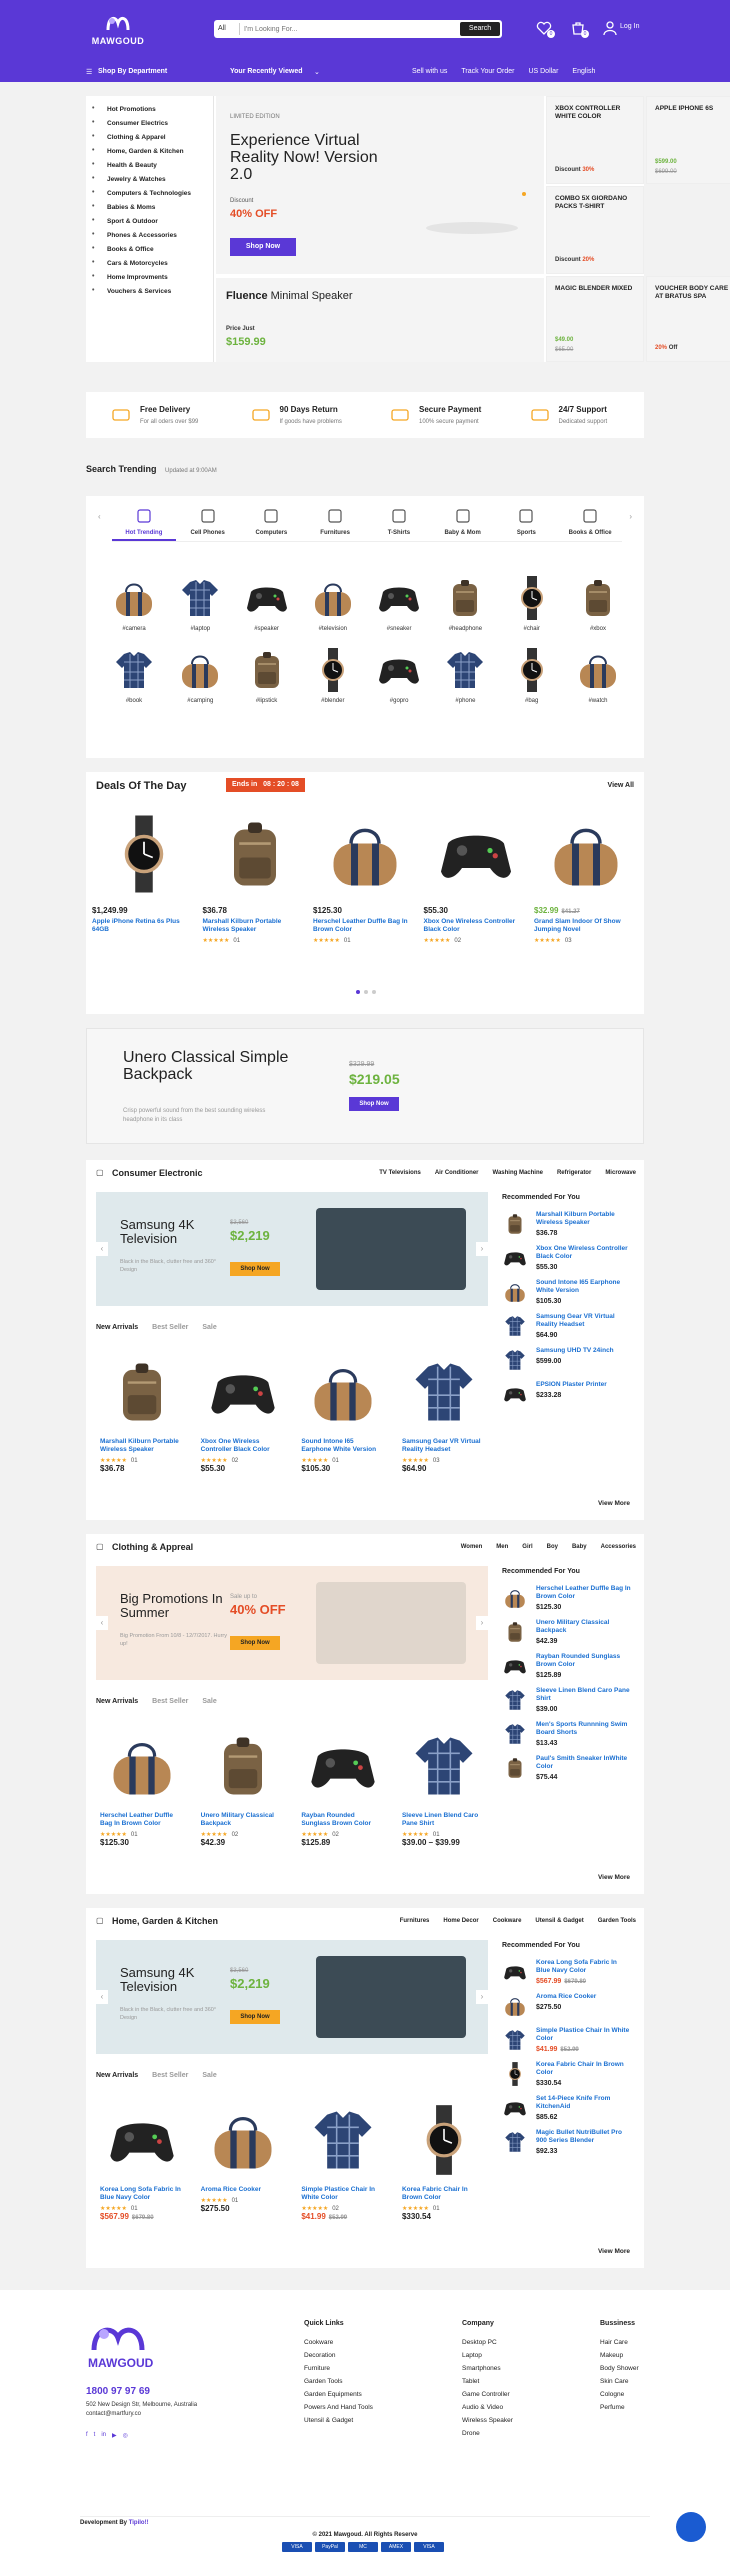  I want to click on category-item: • Sport & Outdoor, so click(149, 221).